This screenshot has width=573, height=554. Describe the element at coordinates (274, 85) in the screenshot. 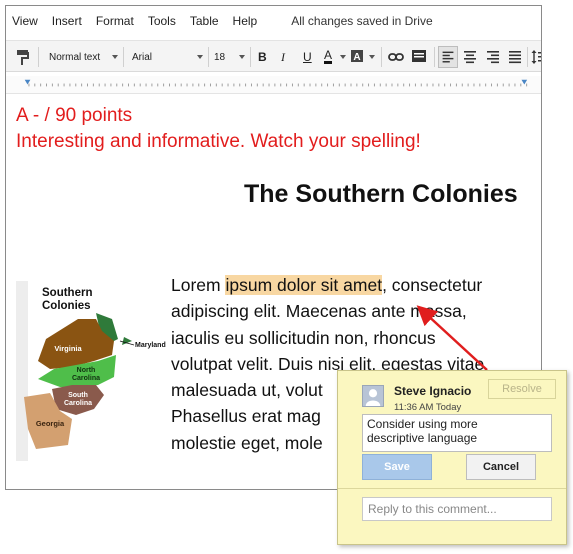

I see `horizontal-ruler` at that location.